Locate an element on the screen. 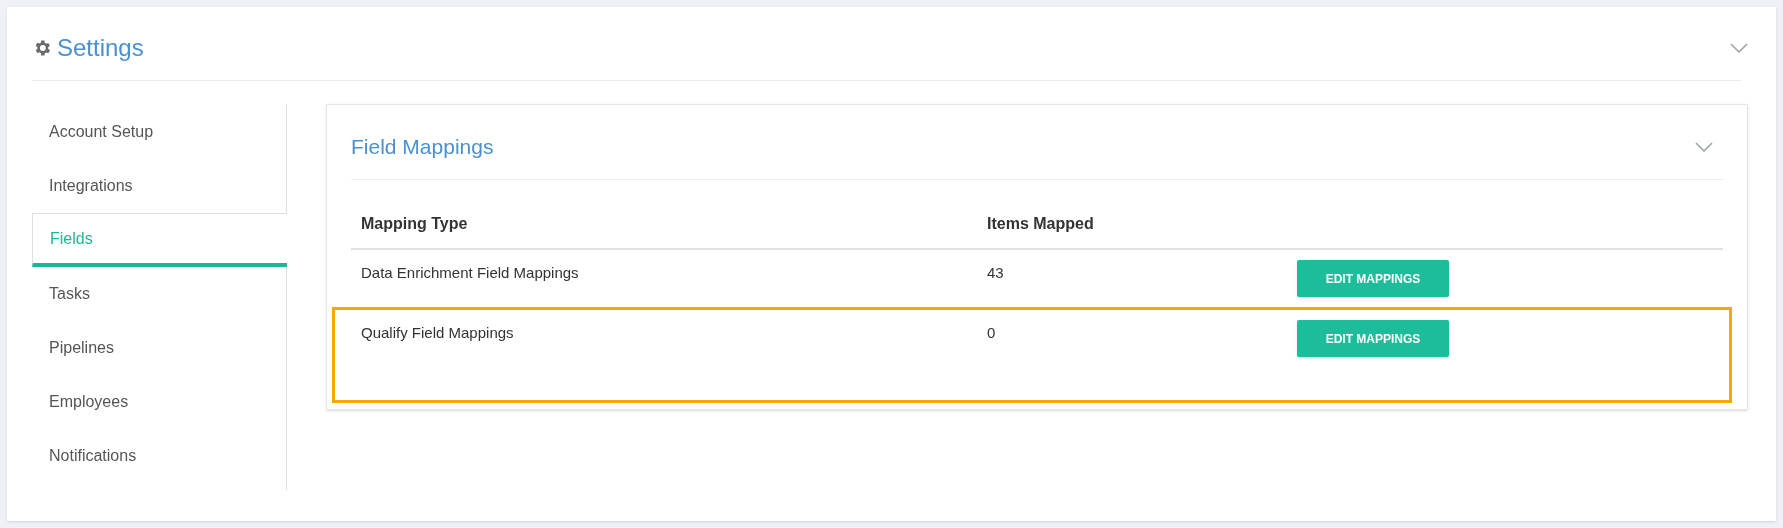 The height and width of the screenshot is (528, 1783). sidebar-tab: Account Setup is located at coordinates (159, 132).